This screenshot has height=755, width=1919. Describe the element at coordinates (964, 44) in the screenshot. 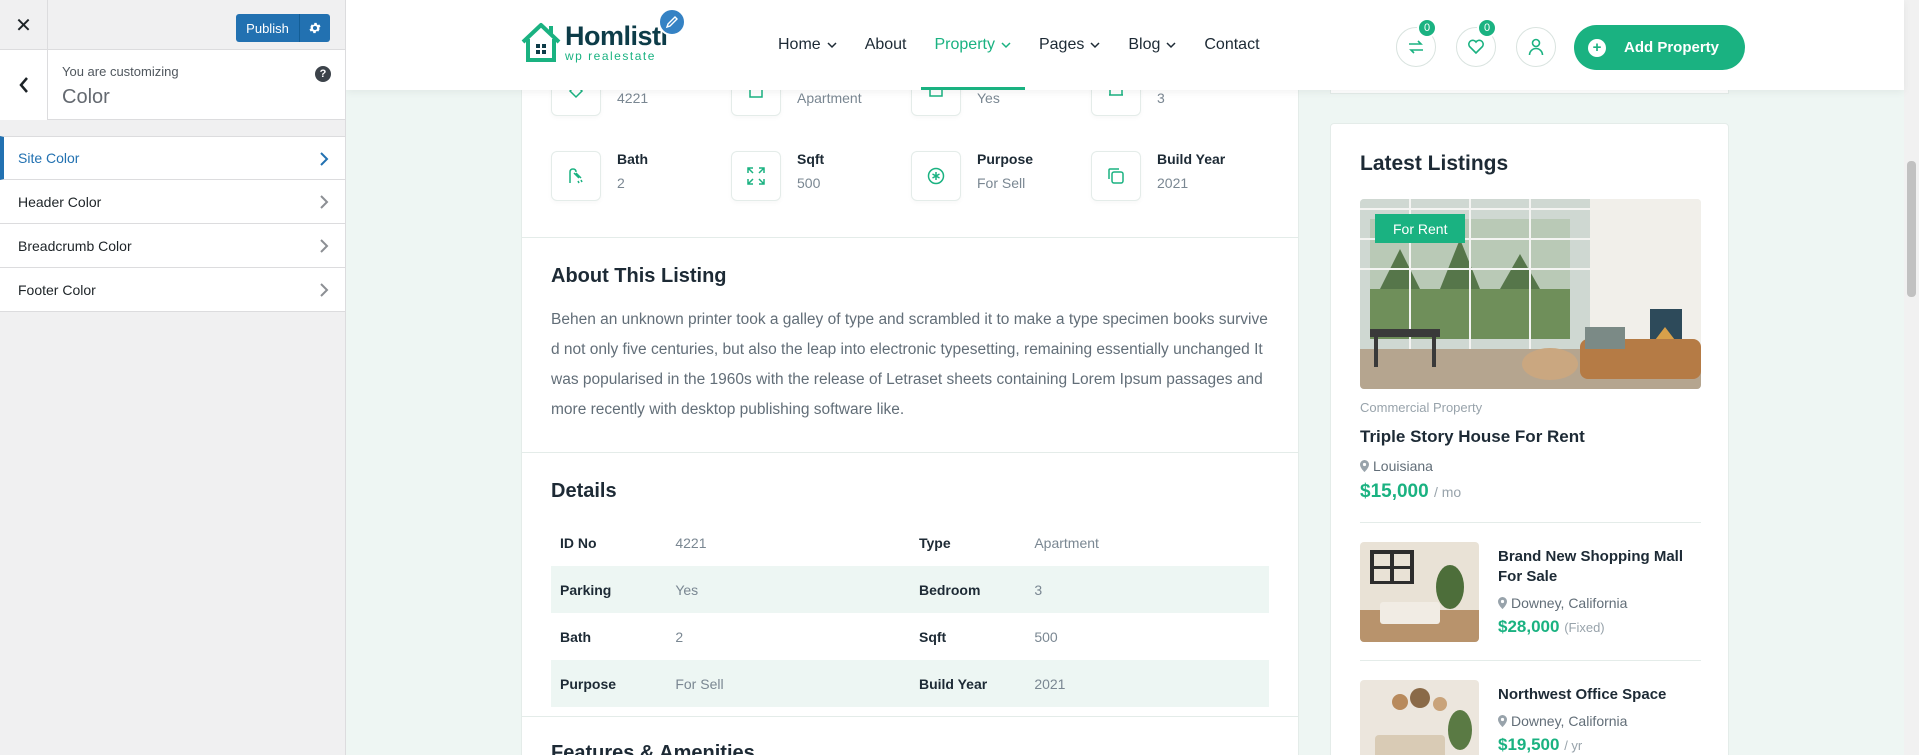

I see `nav-label: Property` at that location.